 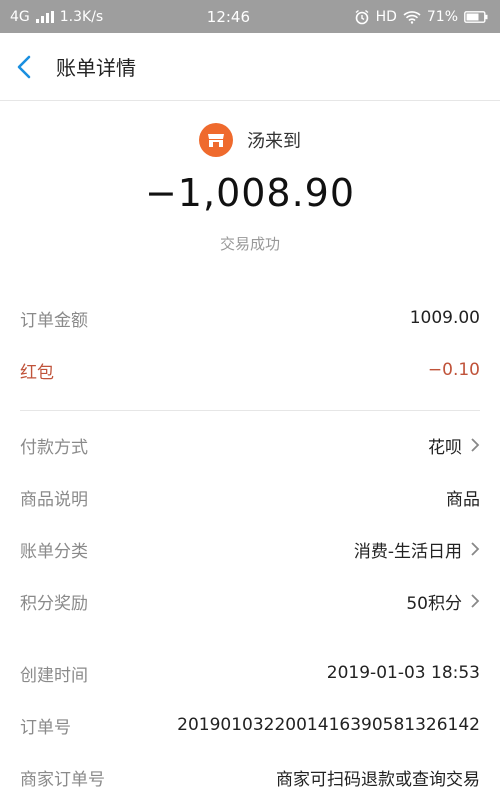 What do you see at coordinates (453, 370) in the screenshot?
I see `red-packet-value: −0.10` at bounding box center [453, 370].